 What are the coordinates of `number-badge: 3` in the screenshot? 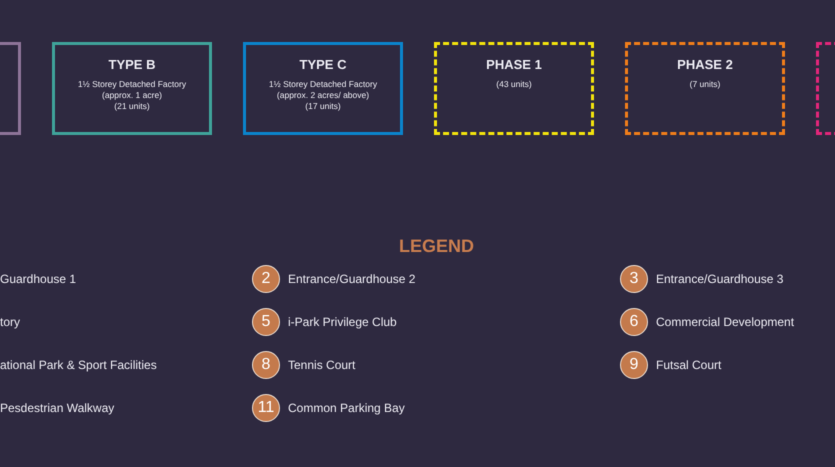 It's located at (634, 279).